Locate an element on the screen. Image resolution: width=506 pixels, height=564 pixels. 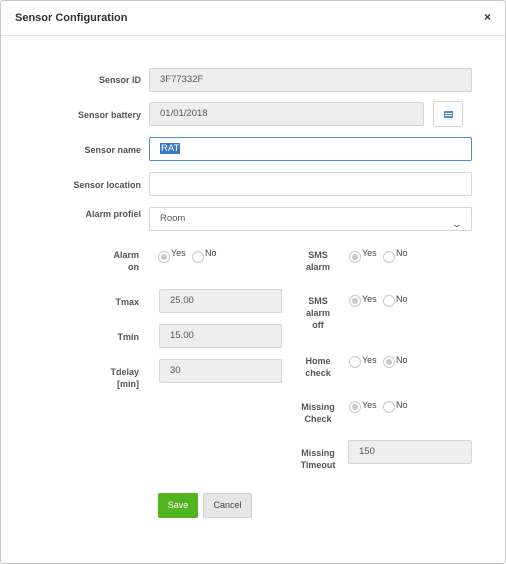
missing-timeout-label-line2: Timeout is located at coordinates (318, 465).